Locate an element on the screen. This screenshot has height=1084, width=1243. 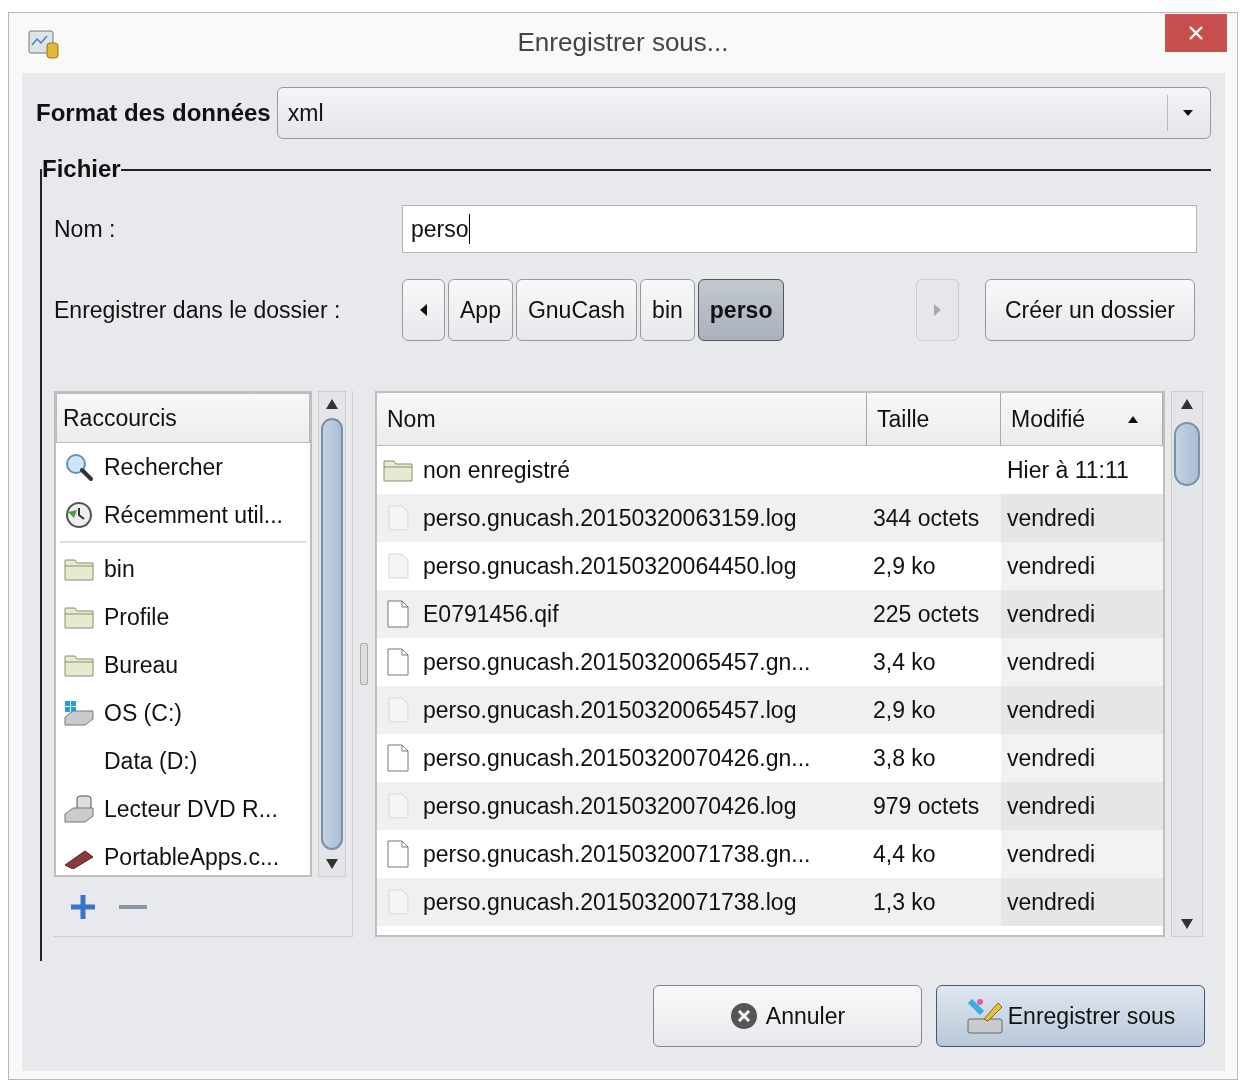
drive-icon is located at coordinates (79, 713).